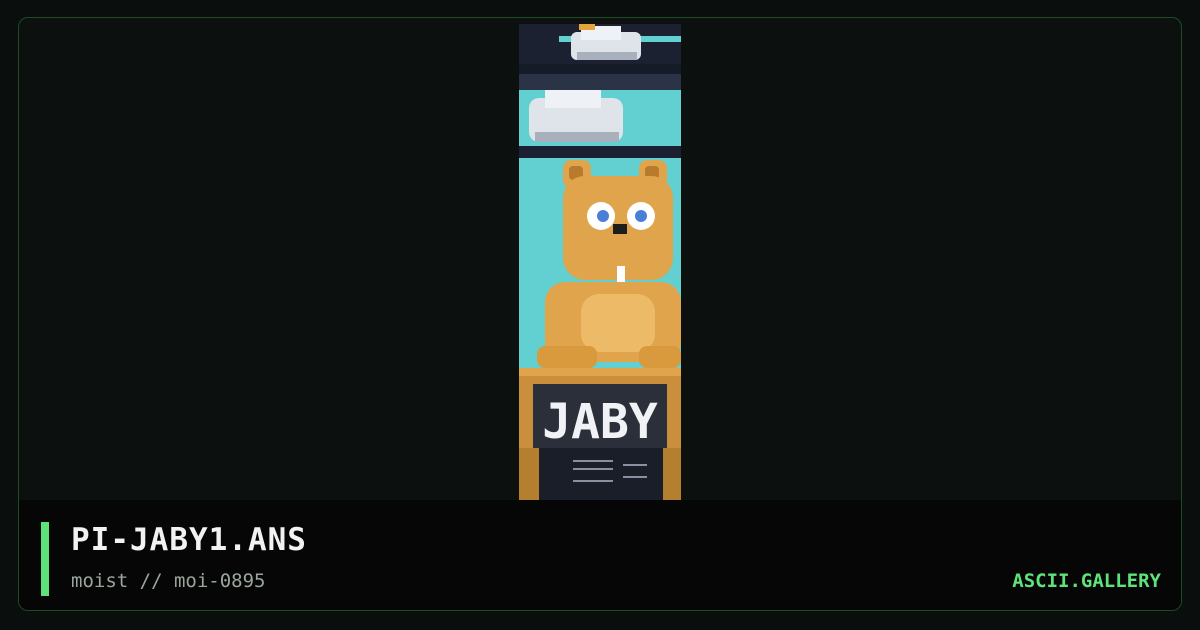  I want to click on ansi-art-preview: JABY, so click(600, 263).